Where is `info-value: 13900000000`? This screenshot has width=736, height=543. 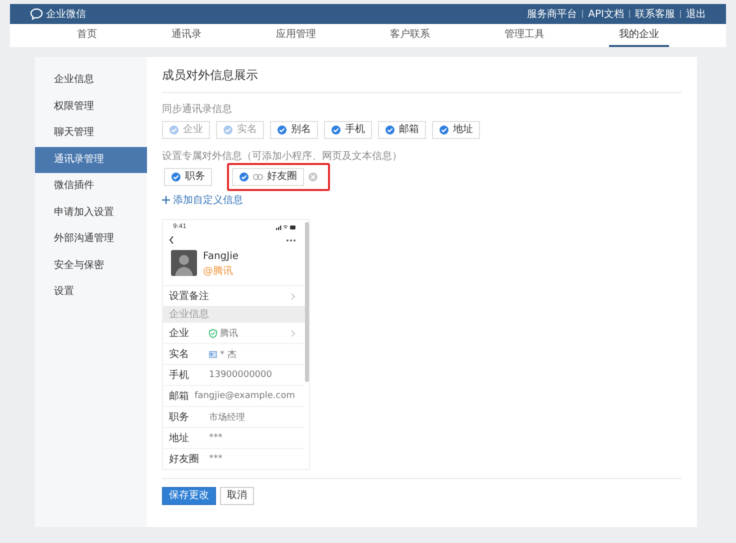 info-value: 13900000000 is located at coordinates (240, 375).